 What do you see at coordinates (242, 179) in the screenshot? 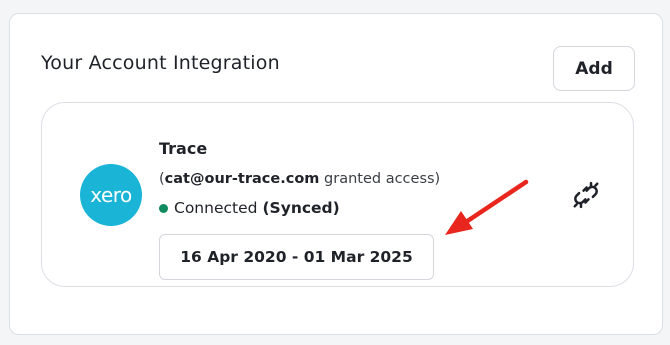
I see `access-email: cat@our-trace.com` at bounding box center [242, 179].